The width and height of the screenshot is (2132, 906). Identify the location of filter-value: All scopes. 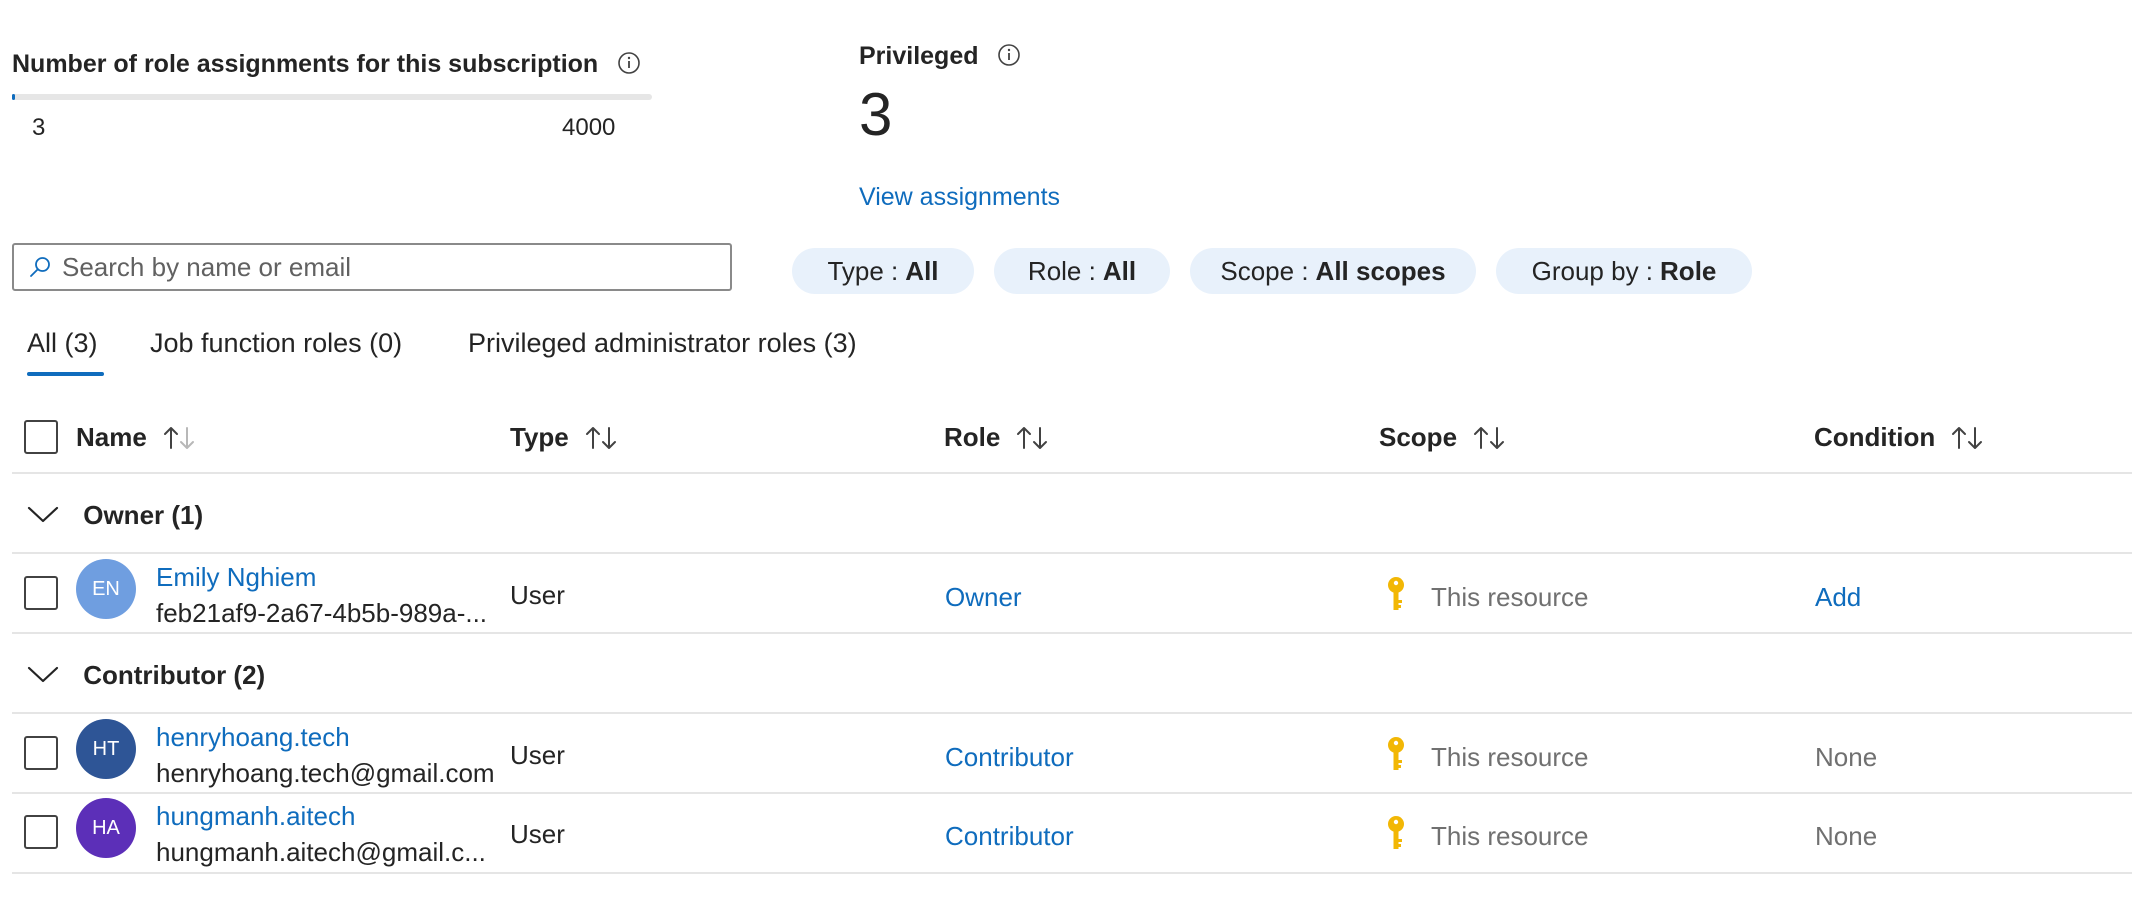
(1380, 270).